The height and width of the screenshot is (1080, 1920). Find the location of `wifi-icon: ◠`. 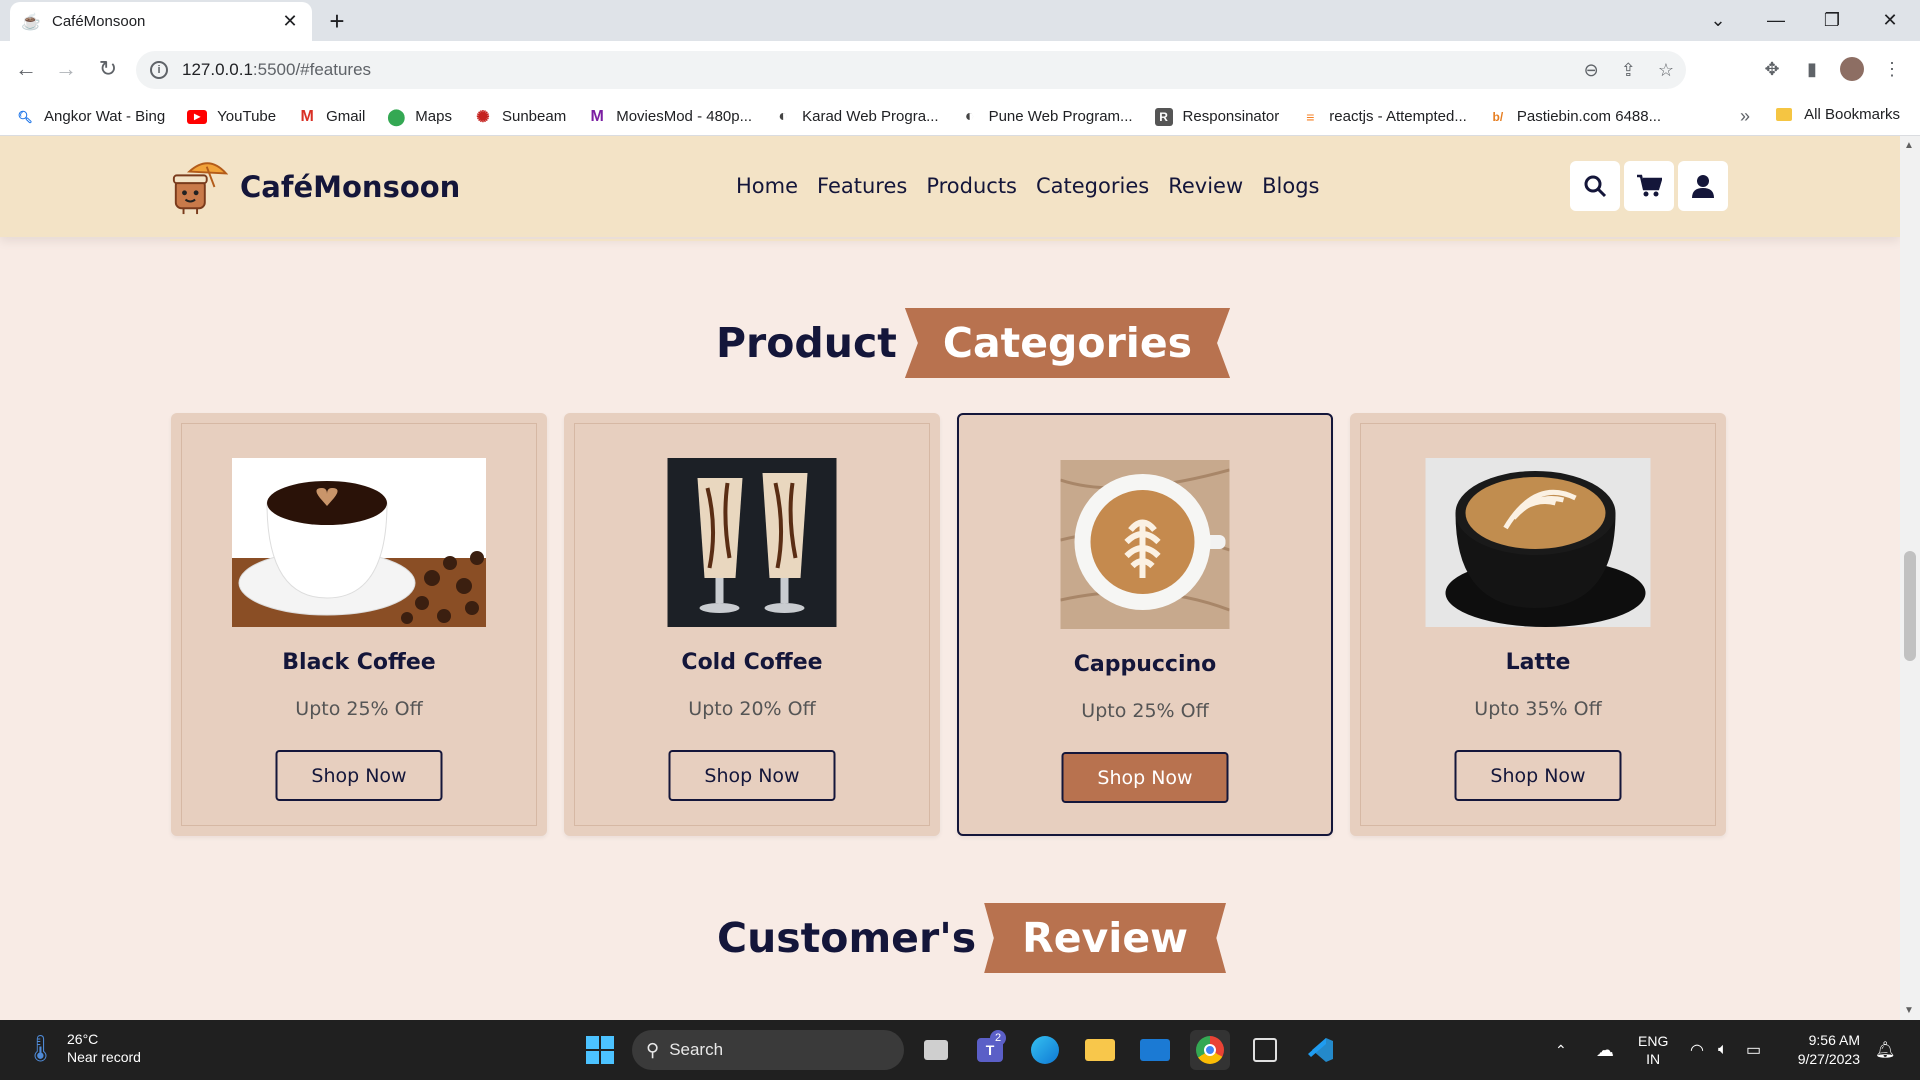

wifi-icon: ◠ is located at coordinates (1697, 1050).